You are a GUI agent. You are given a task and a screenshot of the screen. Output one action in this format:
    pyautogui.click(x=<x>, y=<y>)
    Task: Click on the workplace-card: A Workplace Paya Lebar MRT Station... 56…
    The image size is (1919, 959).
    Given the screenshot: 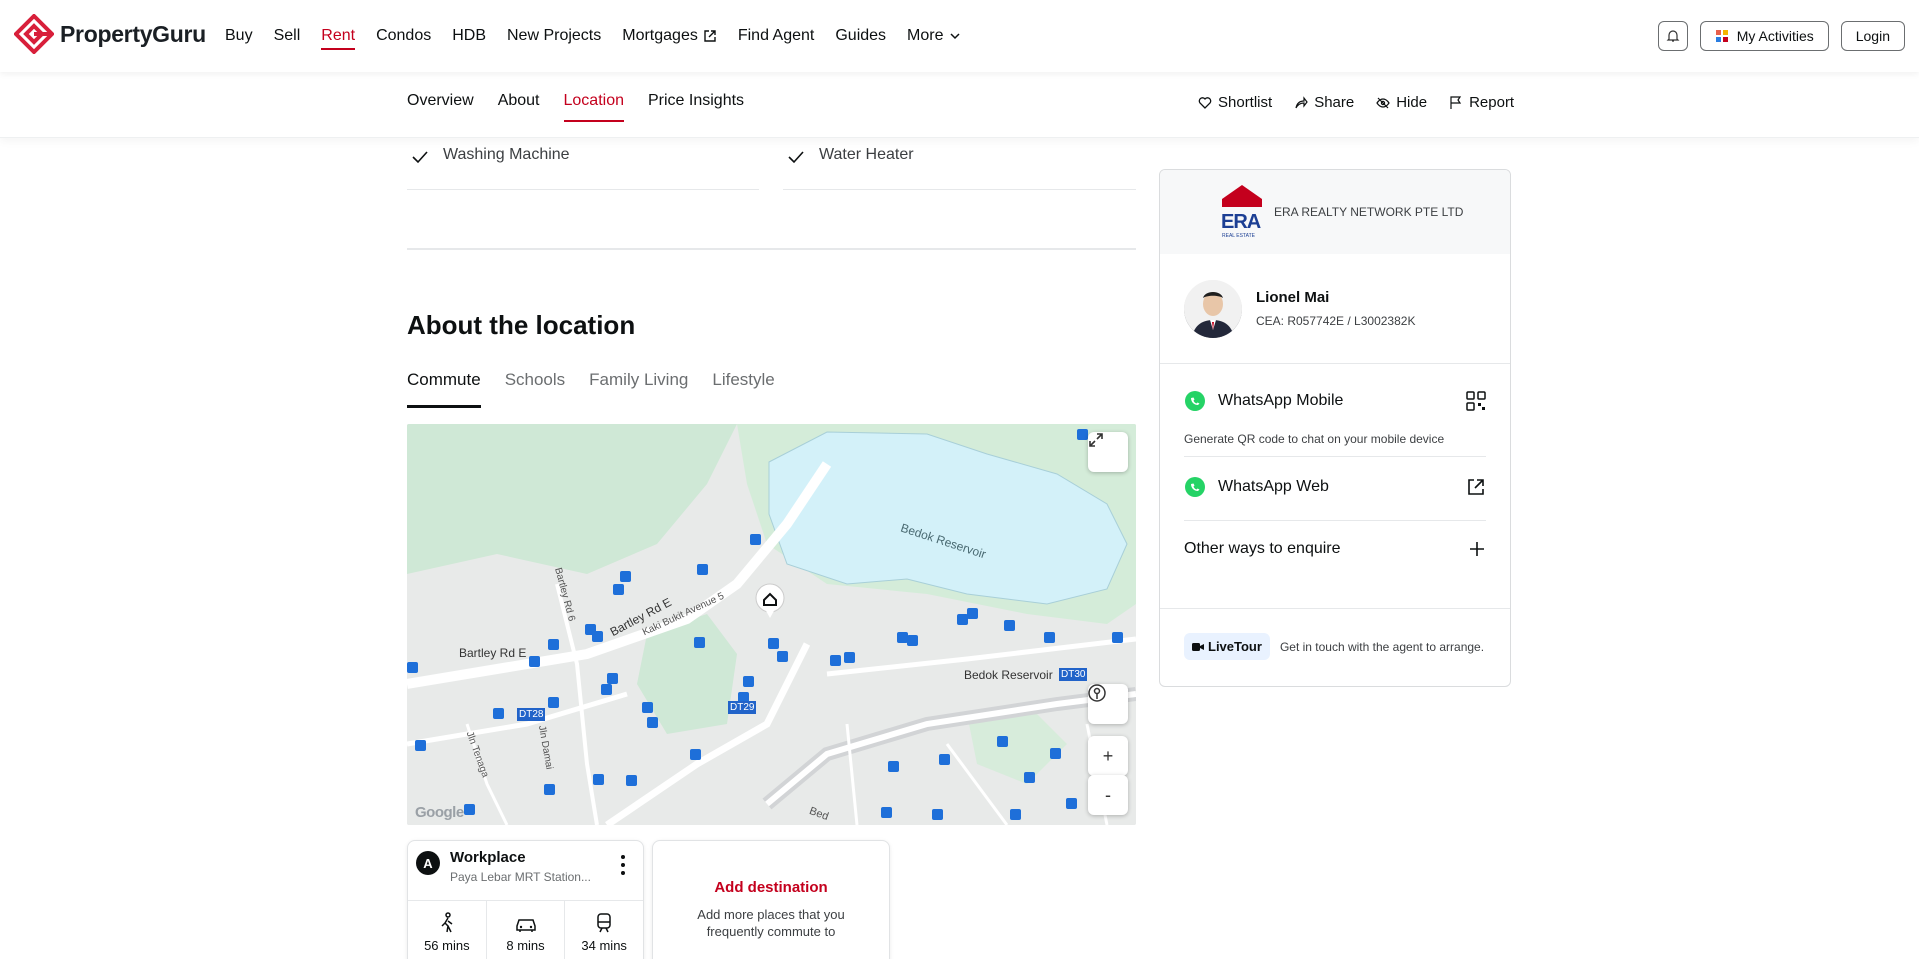 What is the action you would take?
    pyautogui.click(x=525, y=899)
    